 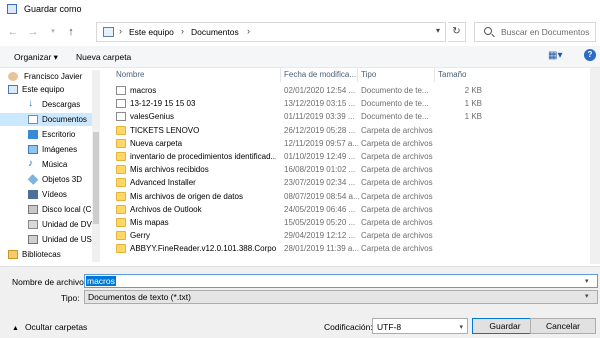 What do you see at coordinates (186, 196) in the screenshot?
I see `file-name: Mis archivos de origen de datos` at bounding box center [186, 196].